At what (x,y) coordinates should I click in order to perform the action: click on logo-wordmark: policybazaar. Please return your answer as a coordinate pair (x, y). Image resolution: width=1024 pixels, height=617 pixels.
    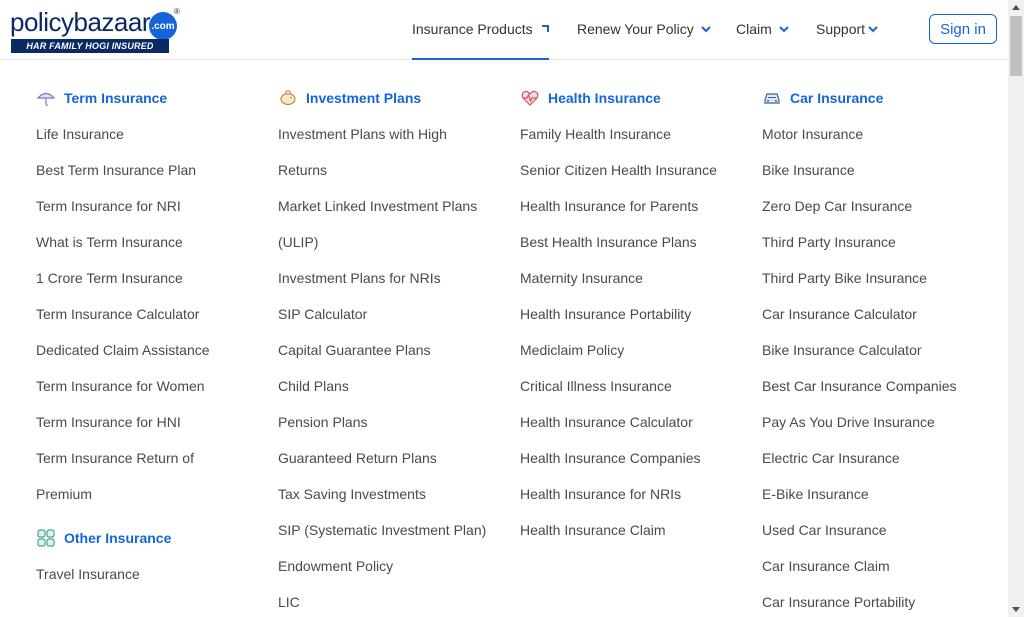
    Looking at the image, I should click on (80, 22).